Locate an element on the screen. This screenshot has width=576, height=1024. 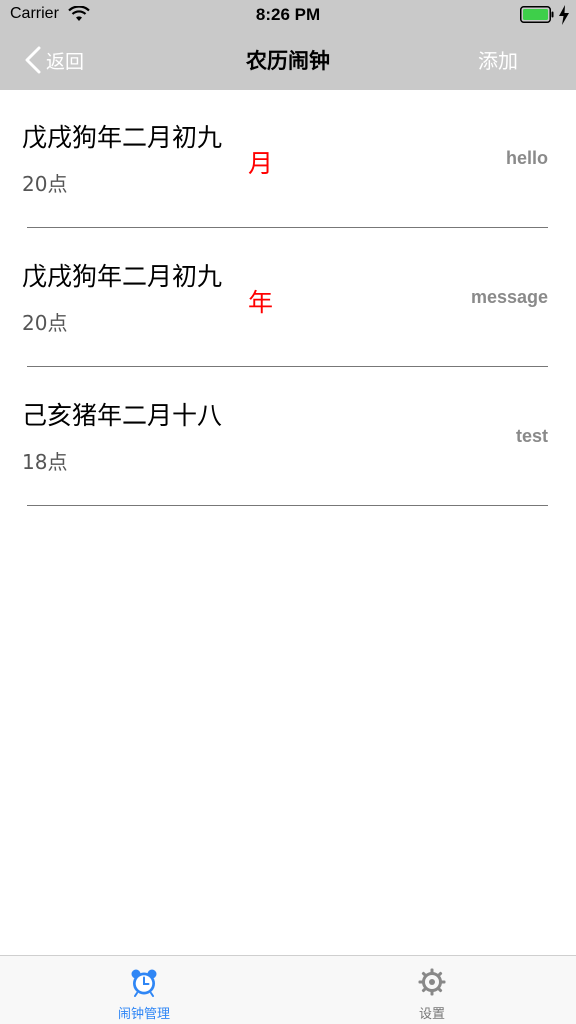
gear-icon is located at coordinates (432, 982).